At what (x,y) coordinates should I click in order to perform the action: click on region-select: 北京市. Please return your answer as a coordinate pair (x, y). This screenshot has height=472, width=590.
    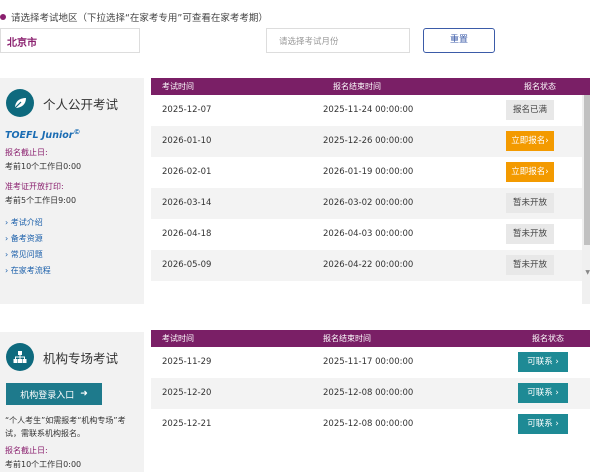
    Looking at the image, I should click on (70, 40).